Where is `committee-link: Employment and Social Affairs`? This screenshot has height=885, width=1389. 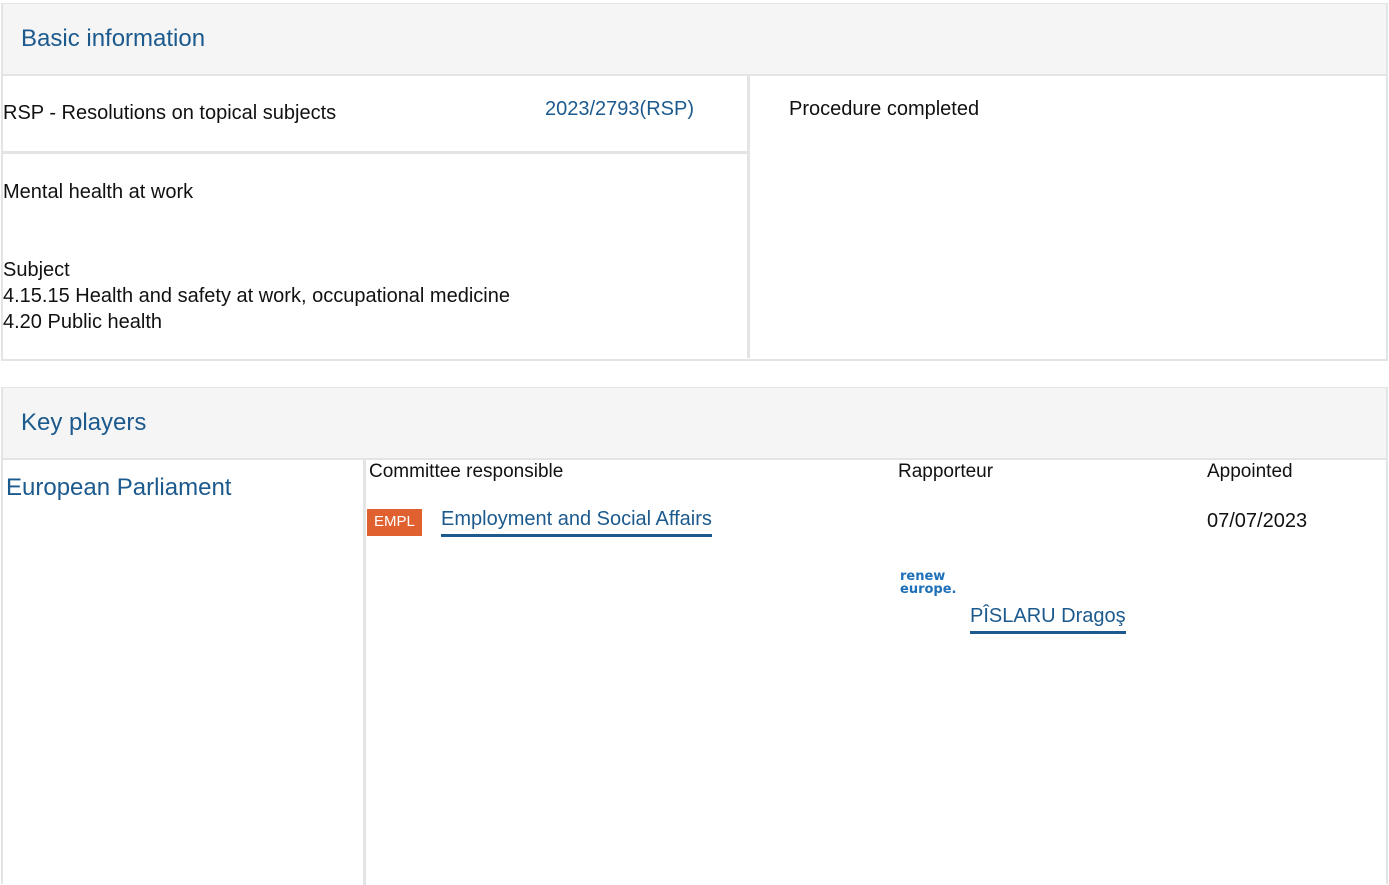
committee-link: Employment and Social Affairs is located at coordinates (576, 522).